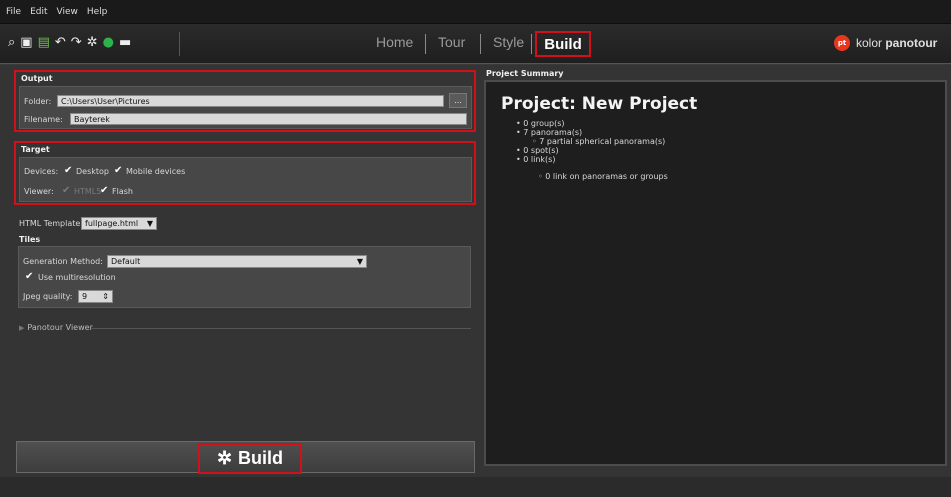  I want to click on menu-bar: File Edit View Help, so click(475, 12).